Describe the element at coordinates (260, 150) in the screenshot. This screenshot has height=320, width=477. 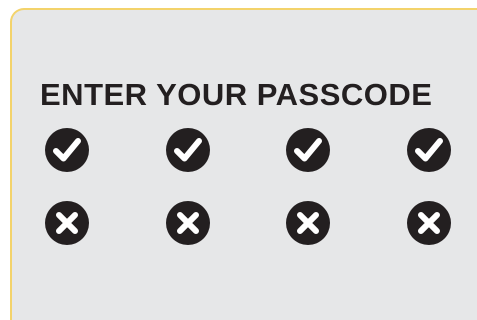
I see `check-button-row` at that location.